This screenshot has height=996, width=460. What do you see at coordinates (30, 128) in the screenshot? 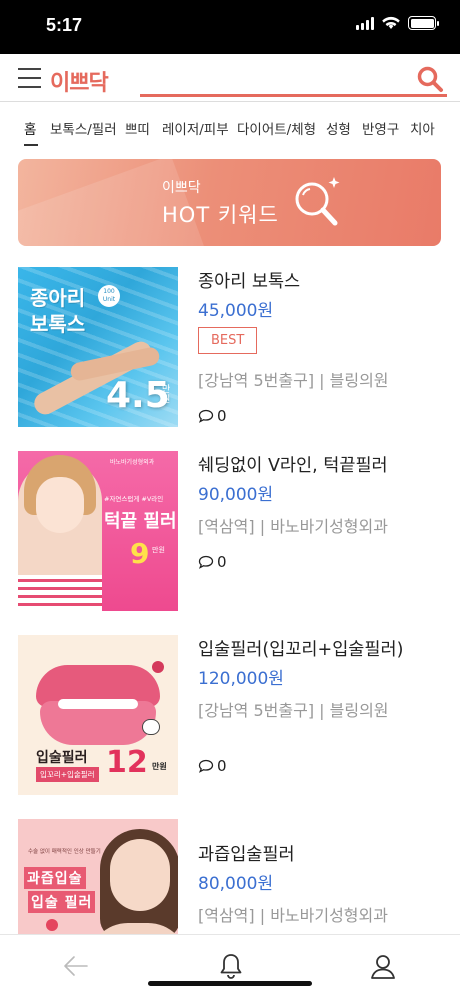
I see `tab-home: 홈` at bounding box center [30, 128].